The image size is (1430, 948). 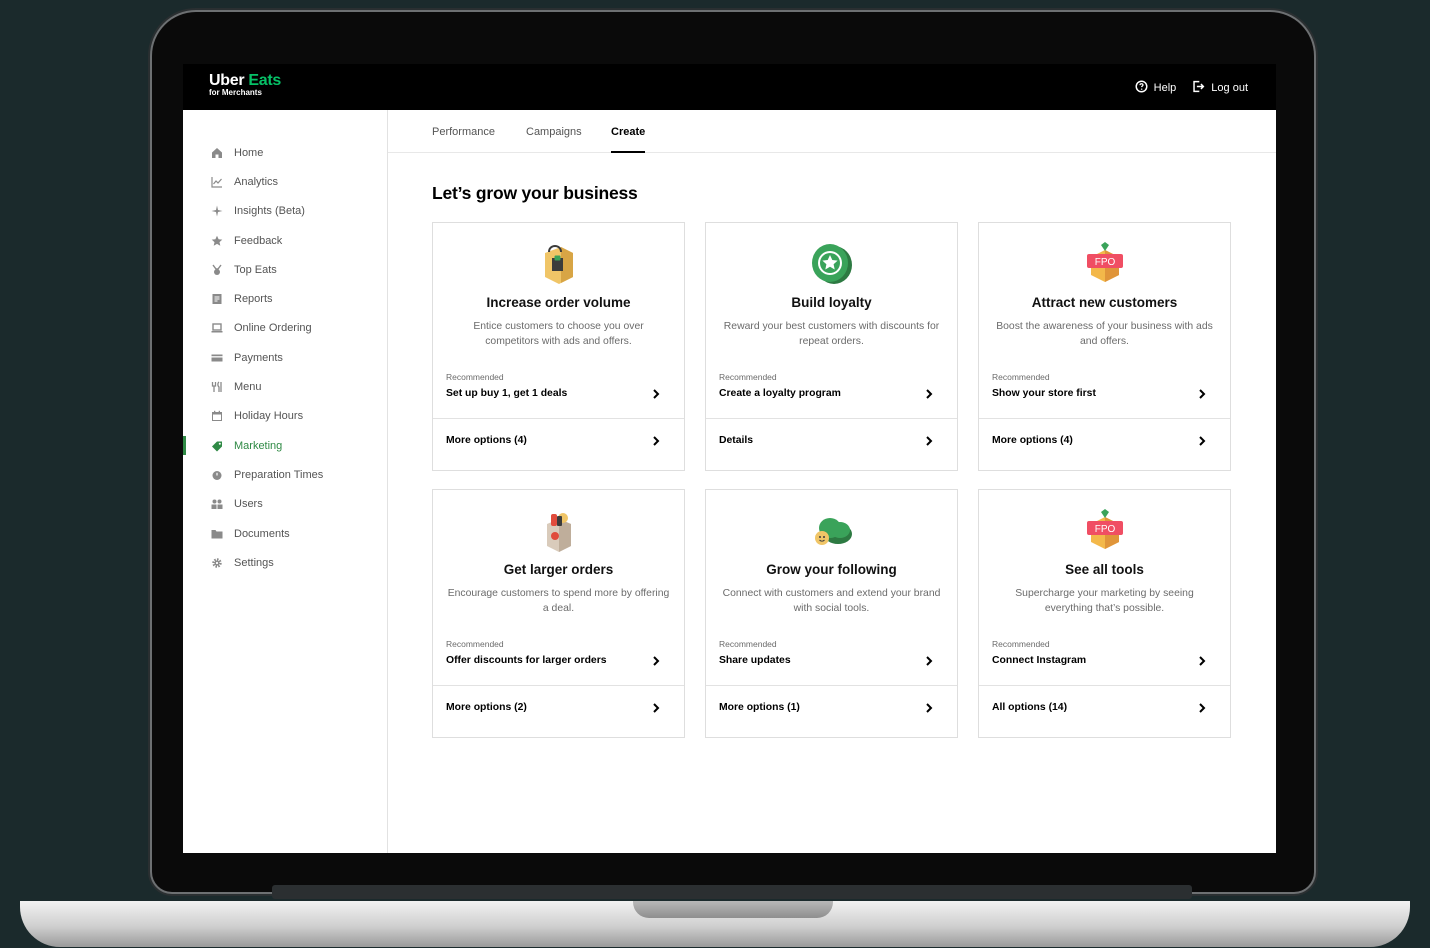 What do you see at coordinates (285, 181) in the screenshot?
I see `sidebar-item-analytics: Analytics` at bounding box center [285, 181].